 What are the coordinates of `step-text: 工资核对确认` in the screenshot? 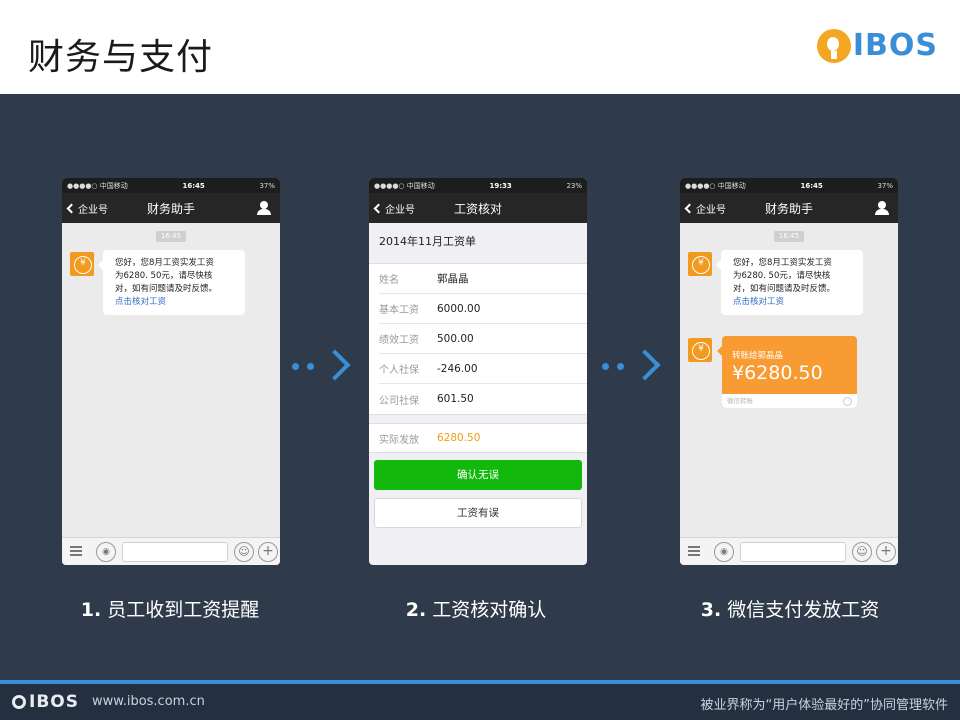 It's located at (489, 610).